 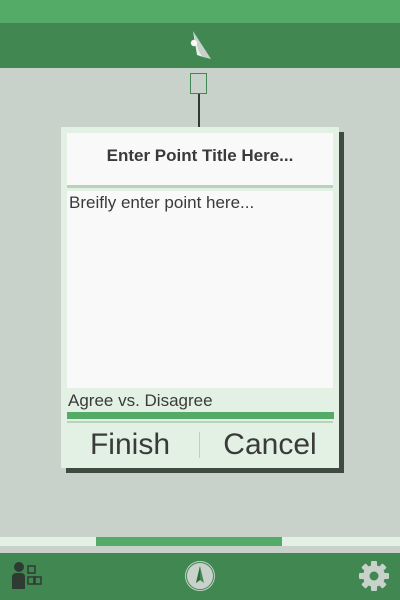 I want to click on finish-button: Finish, so click(x=130, y=445).